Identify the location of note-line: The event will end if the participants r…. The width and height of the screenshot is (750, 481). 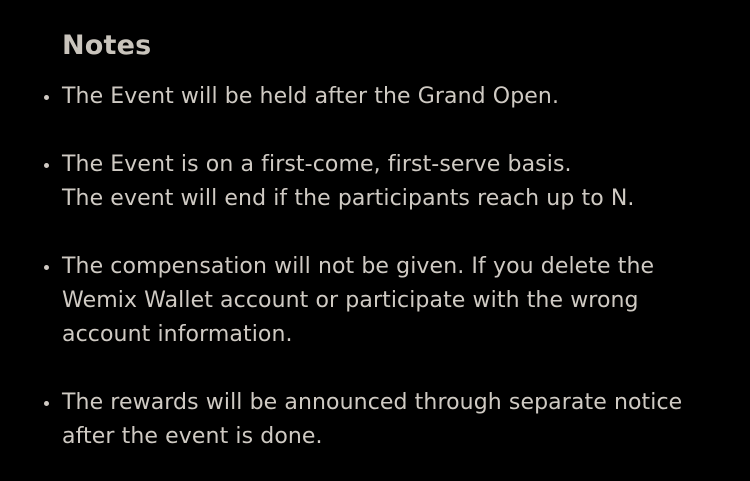
(348, 198).